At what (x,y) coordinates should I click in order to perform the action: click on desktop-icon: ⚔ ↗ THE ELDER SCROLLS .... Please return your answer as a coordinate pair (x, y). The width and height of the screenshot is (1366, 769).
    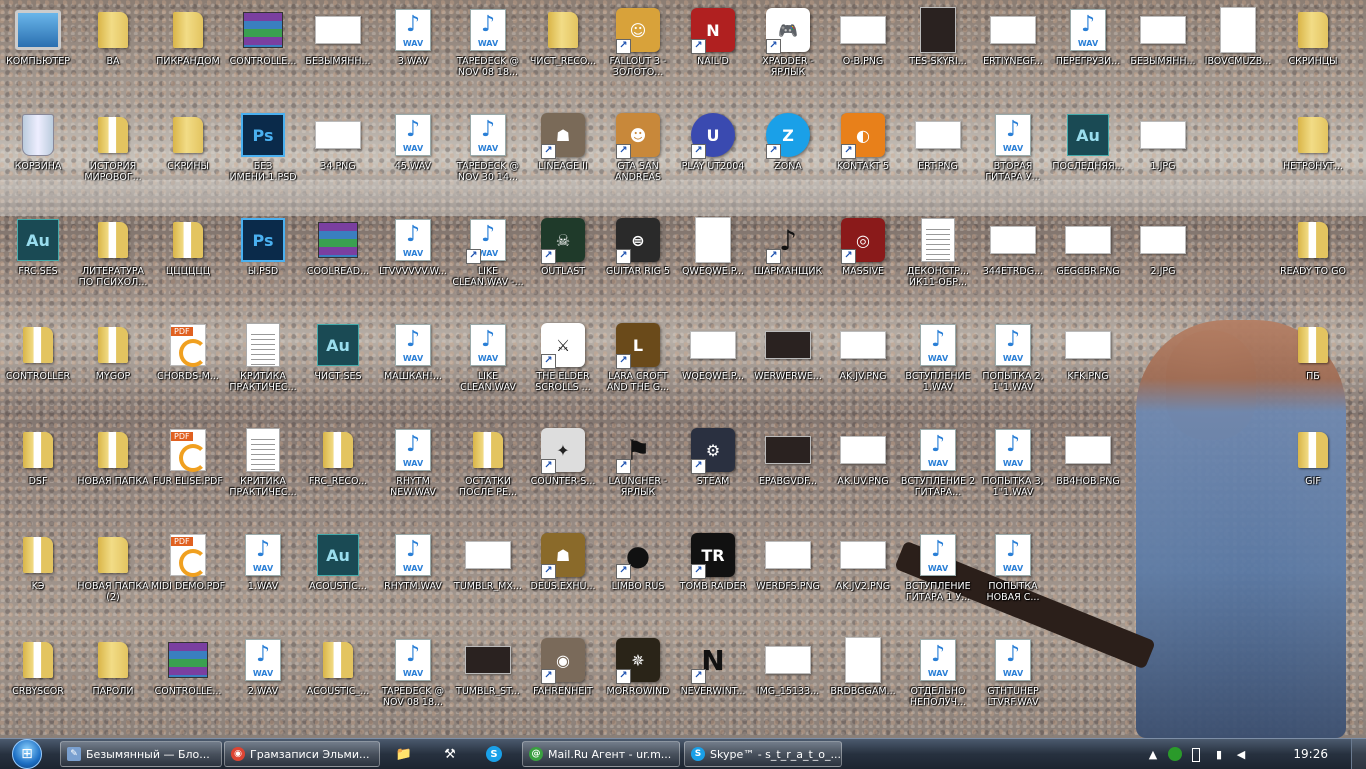
    Looking at the image, I should click on (563, 357).